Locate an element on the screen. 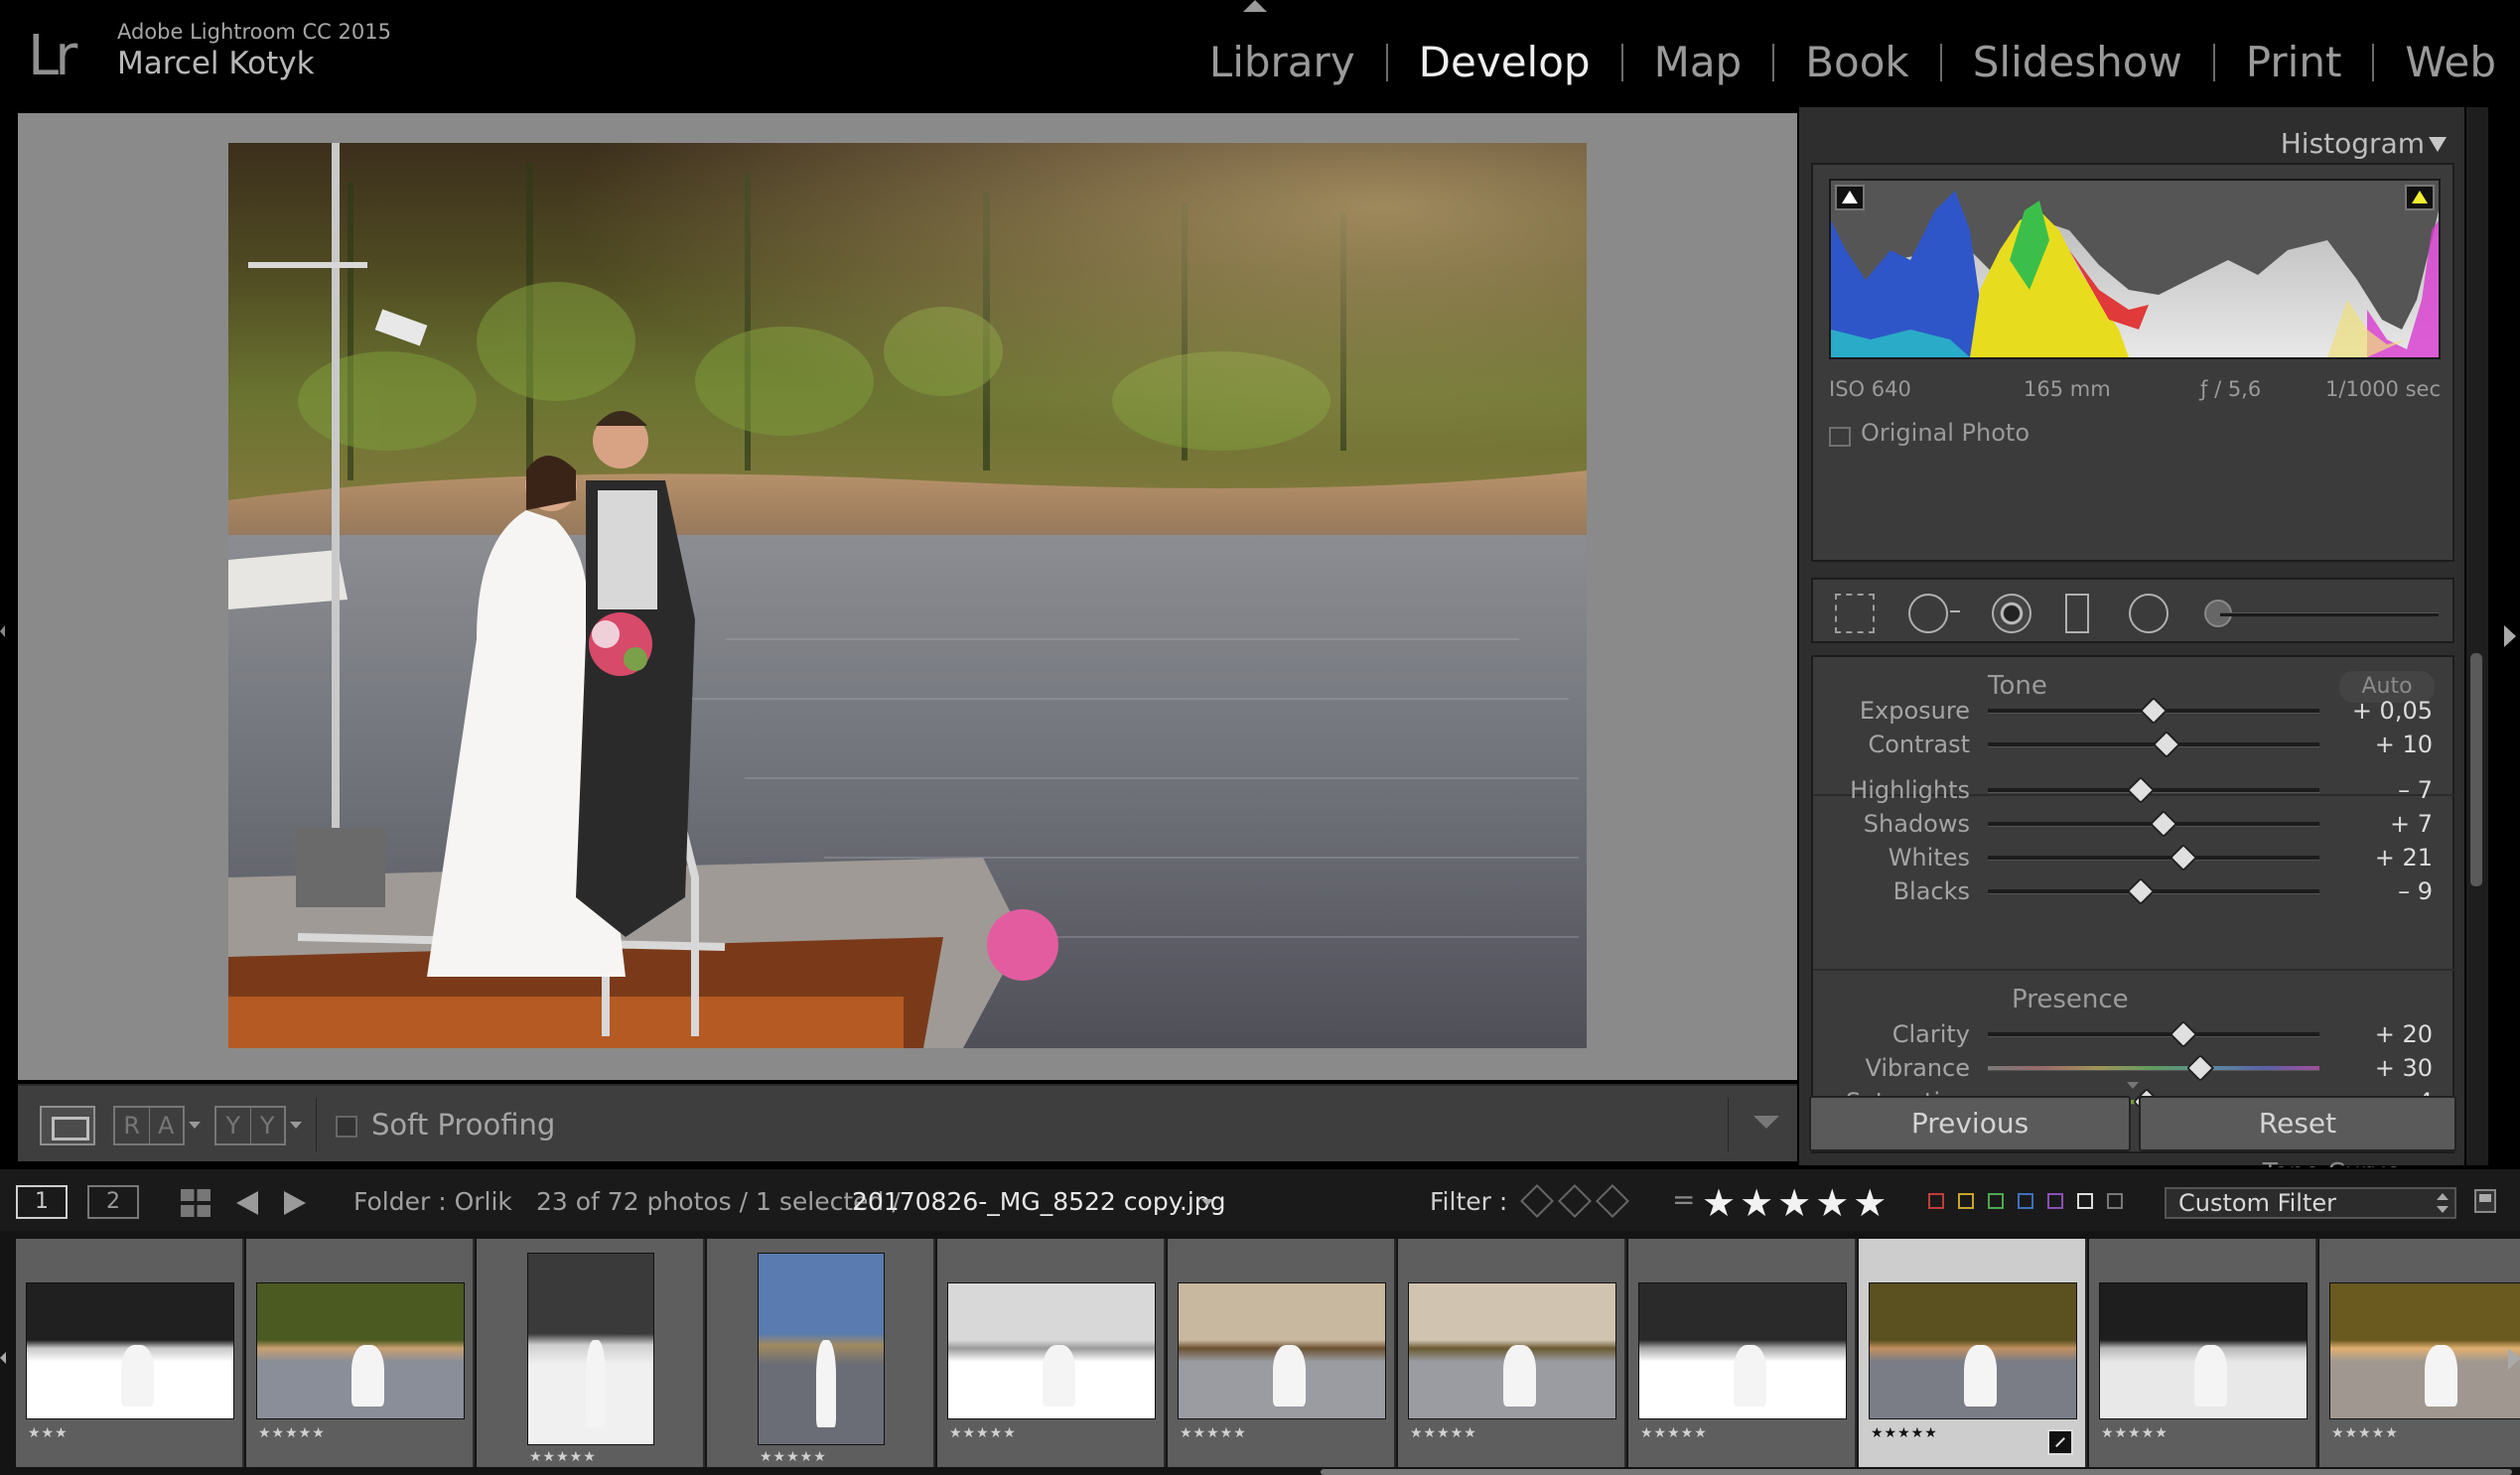  vibrance-label: Vibrance is located at coordinates (1917, 1068).